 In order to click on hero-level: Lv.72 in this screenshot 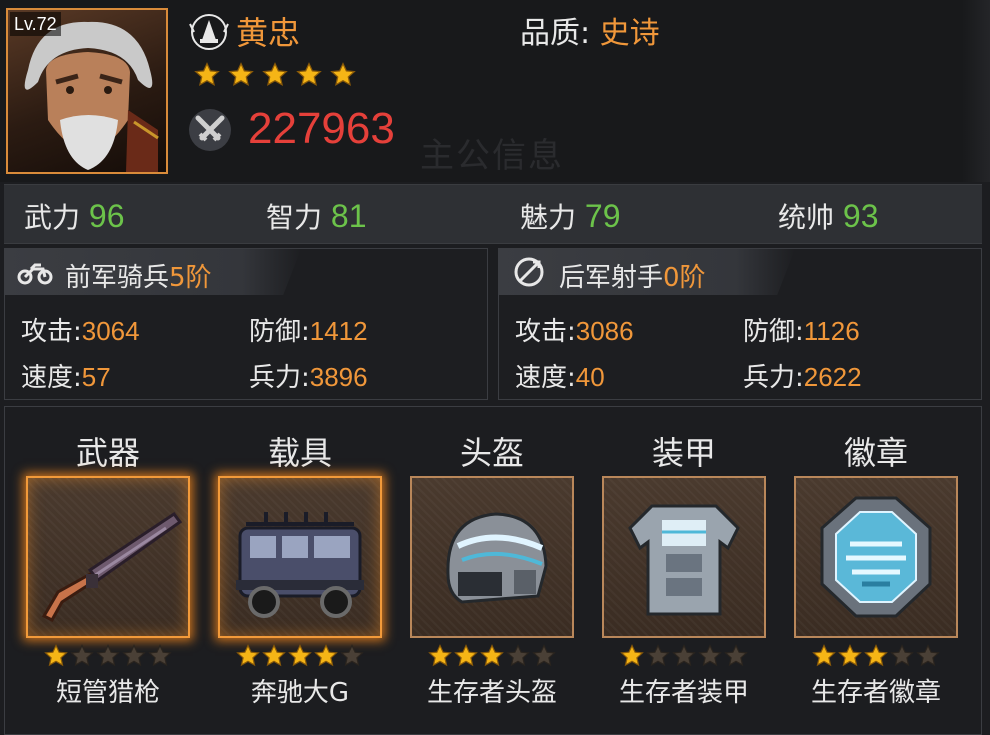, I will do `click(35, 24)`.